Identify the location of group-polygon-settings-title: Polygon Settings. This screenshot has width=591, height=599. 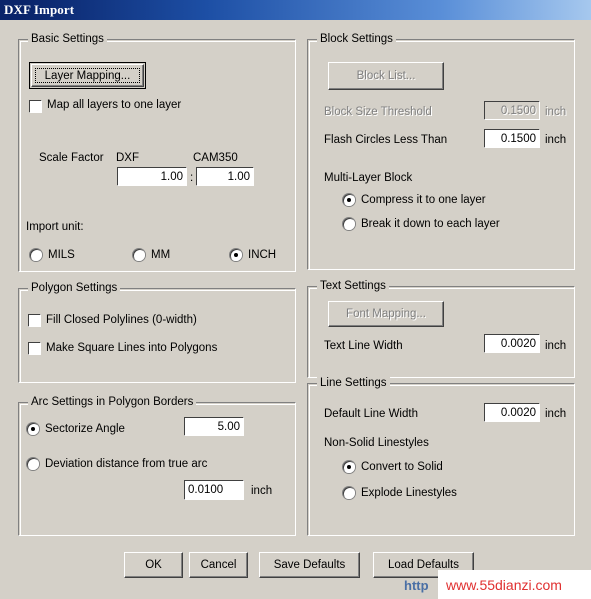
(74, 288).